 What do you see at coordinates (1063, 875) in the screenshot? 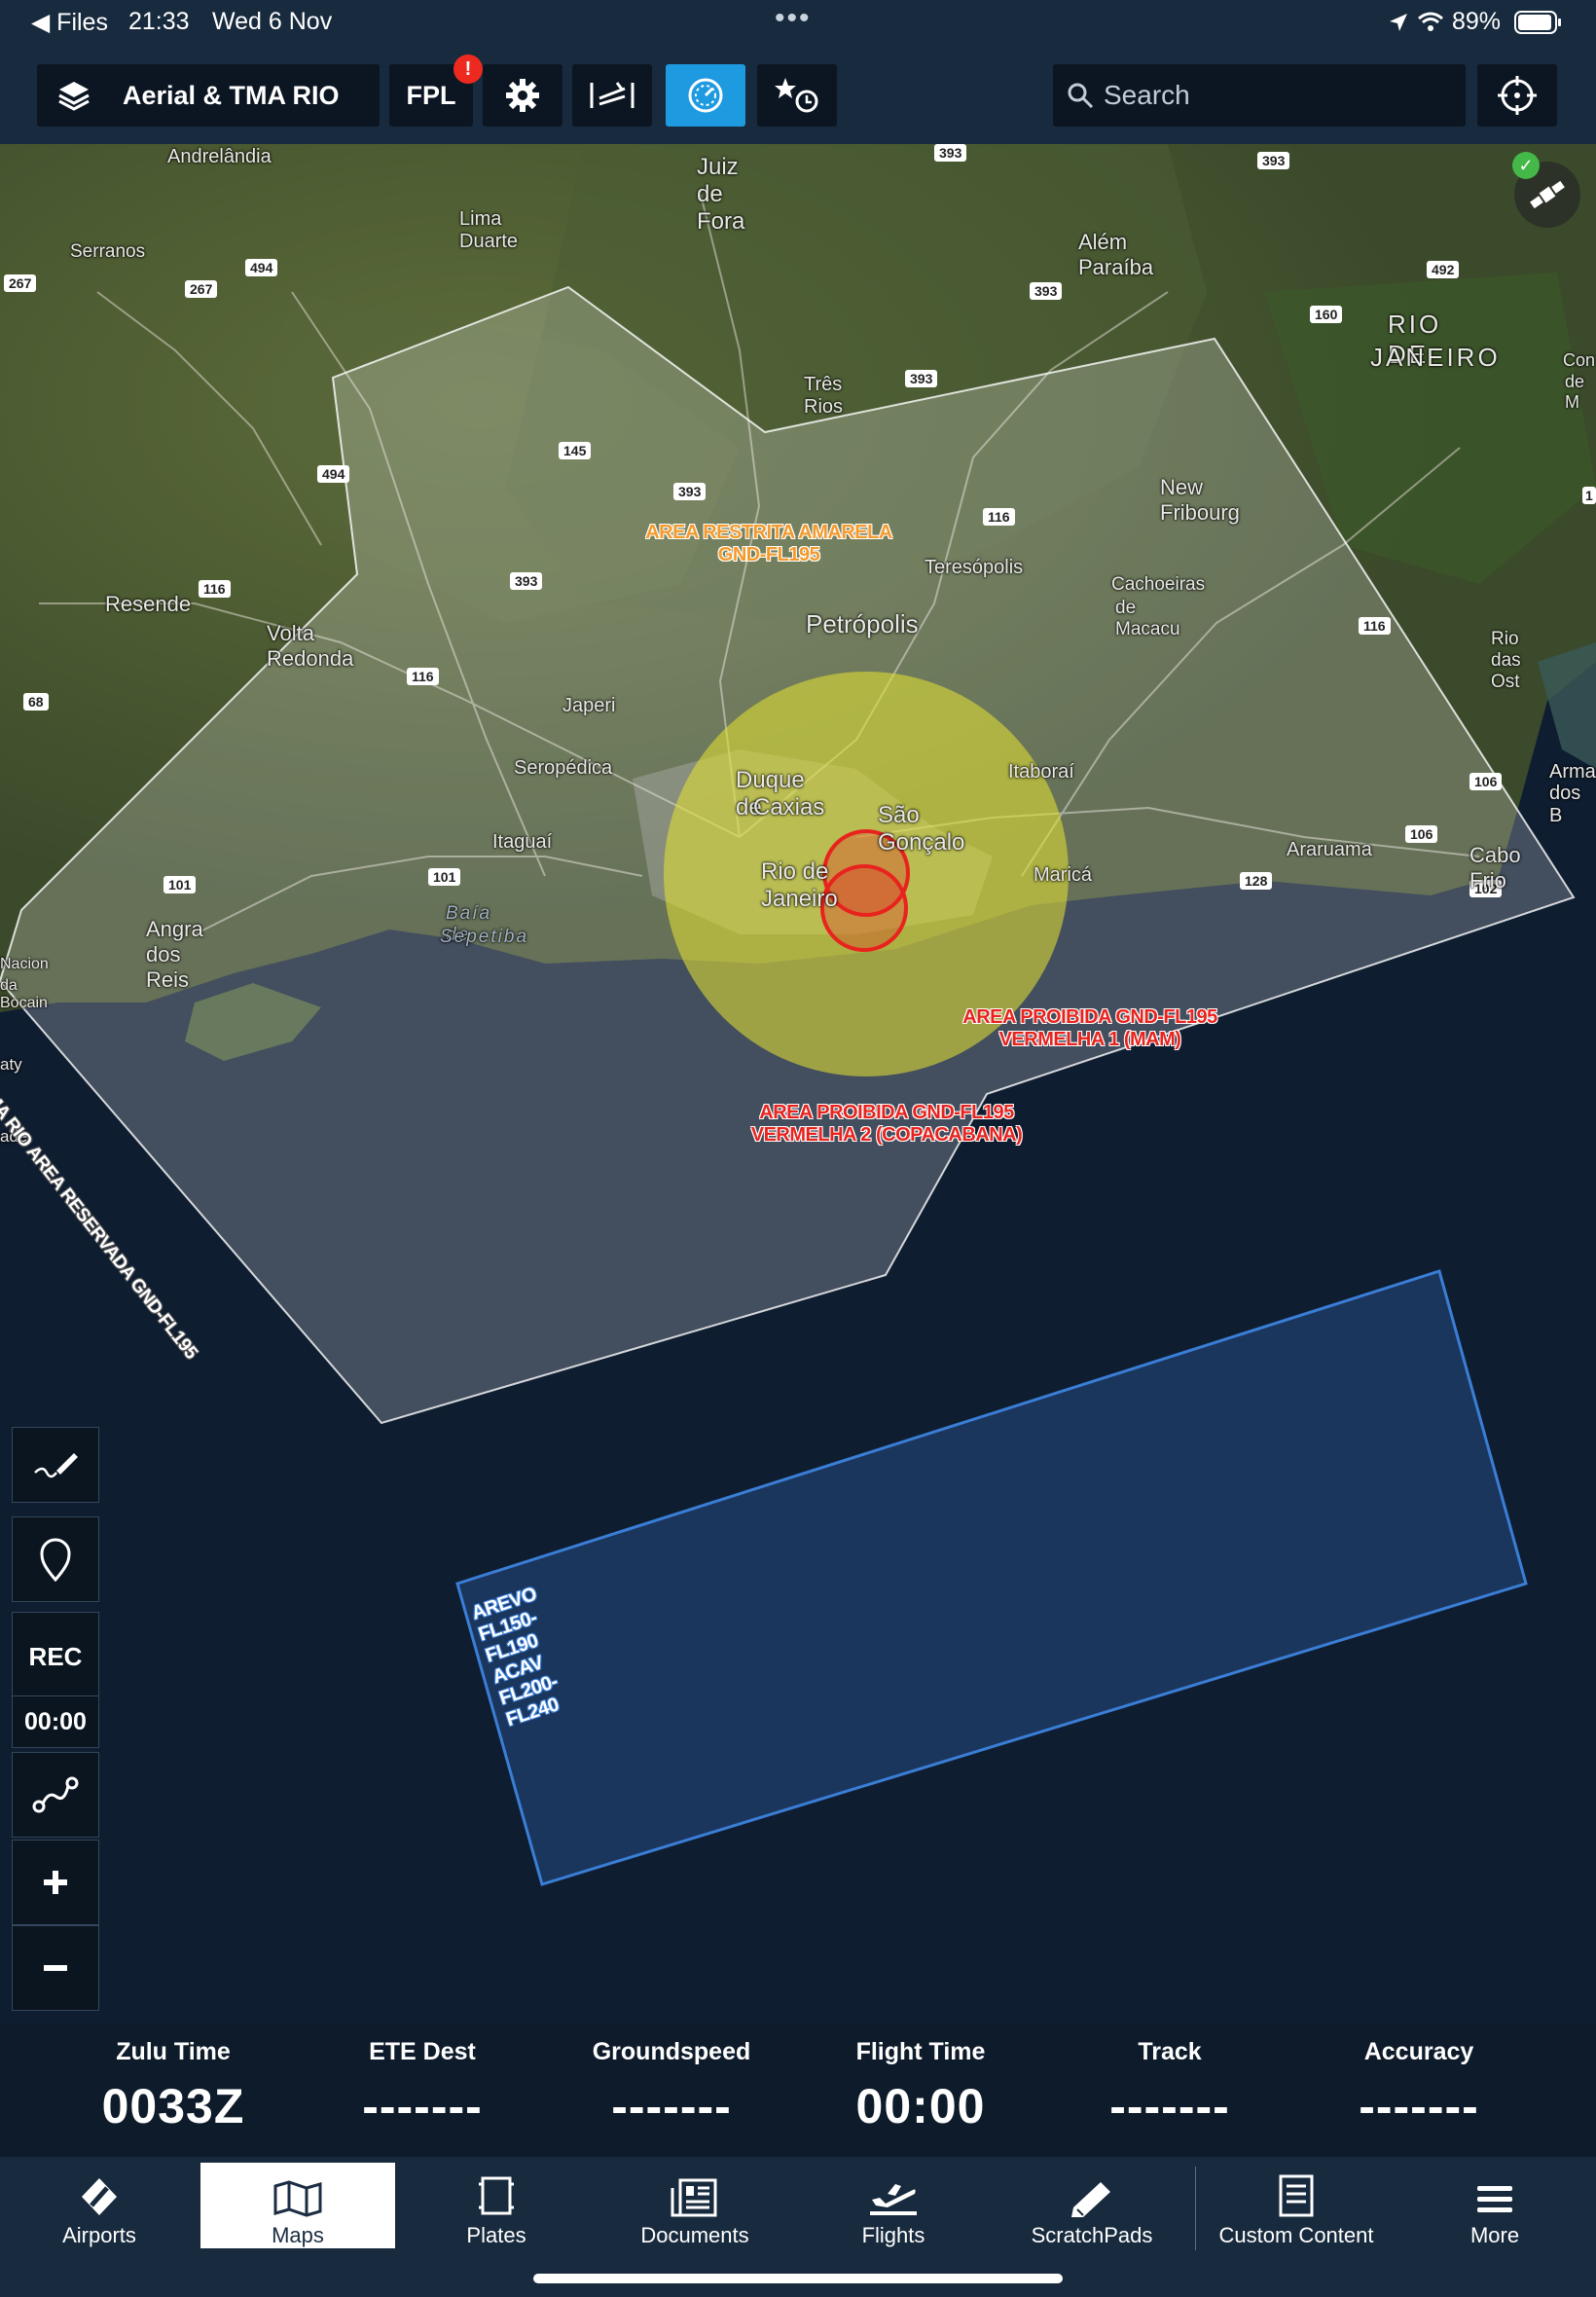
I see `place-label: Maricá` at bounding box center [1063, 875].